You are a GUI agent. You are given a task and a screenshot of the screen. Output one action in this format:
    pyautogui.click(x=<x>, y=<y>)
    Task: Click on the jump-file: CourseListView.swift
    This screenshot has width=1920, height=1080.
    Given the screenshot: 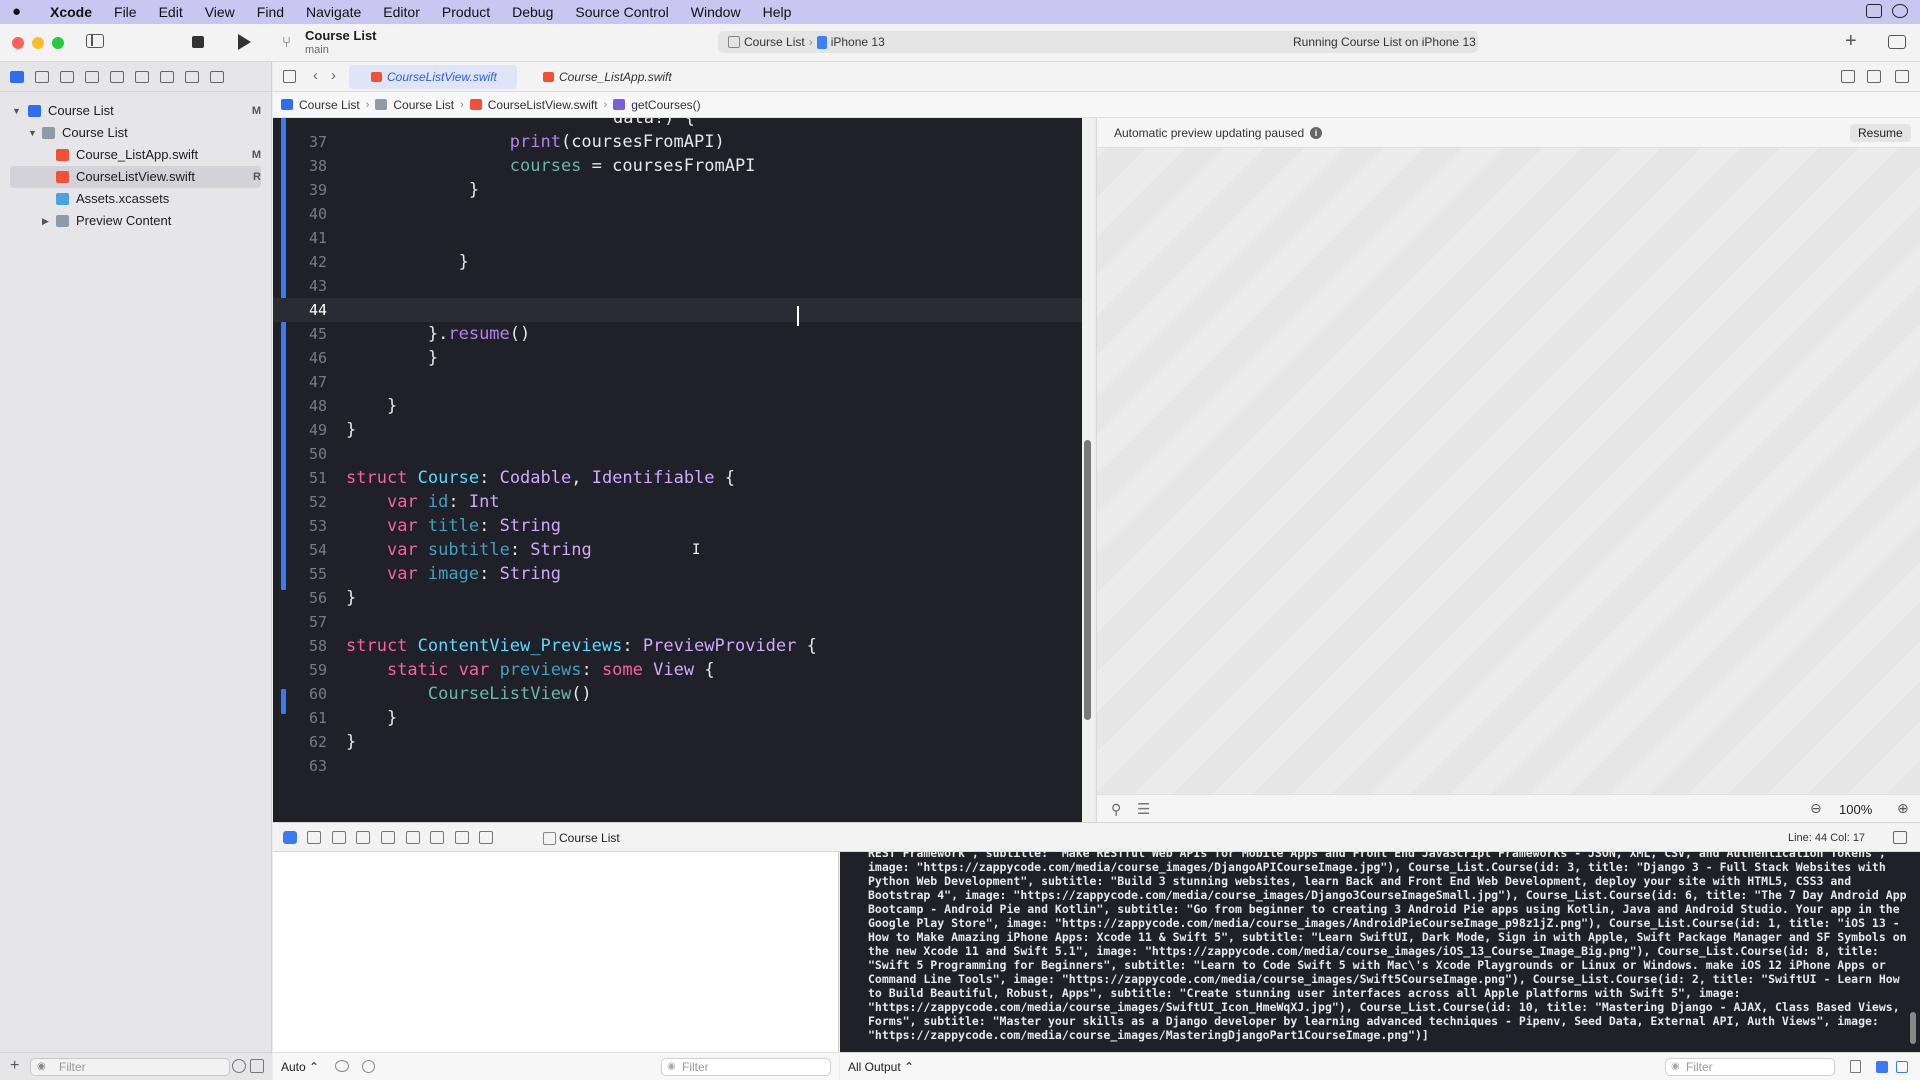 What is the action you would take?
    pyautogui.click(x=543, y=105)
    